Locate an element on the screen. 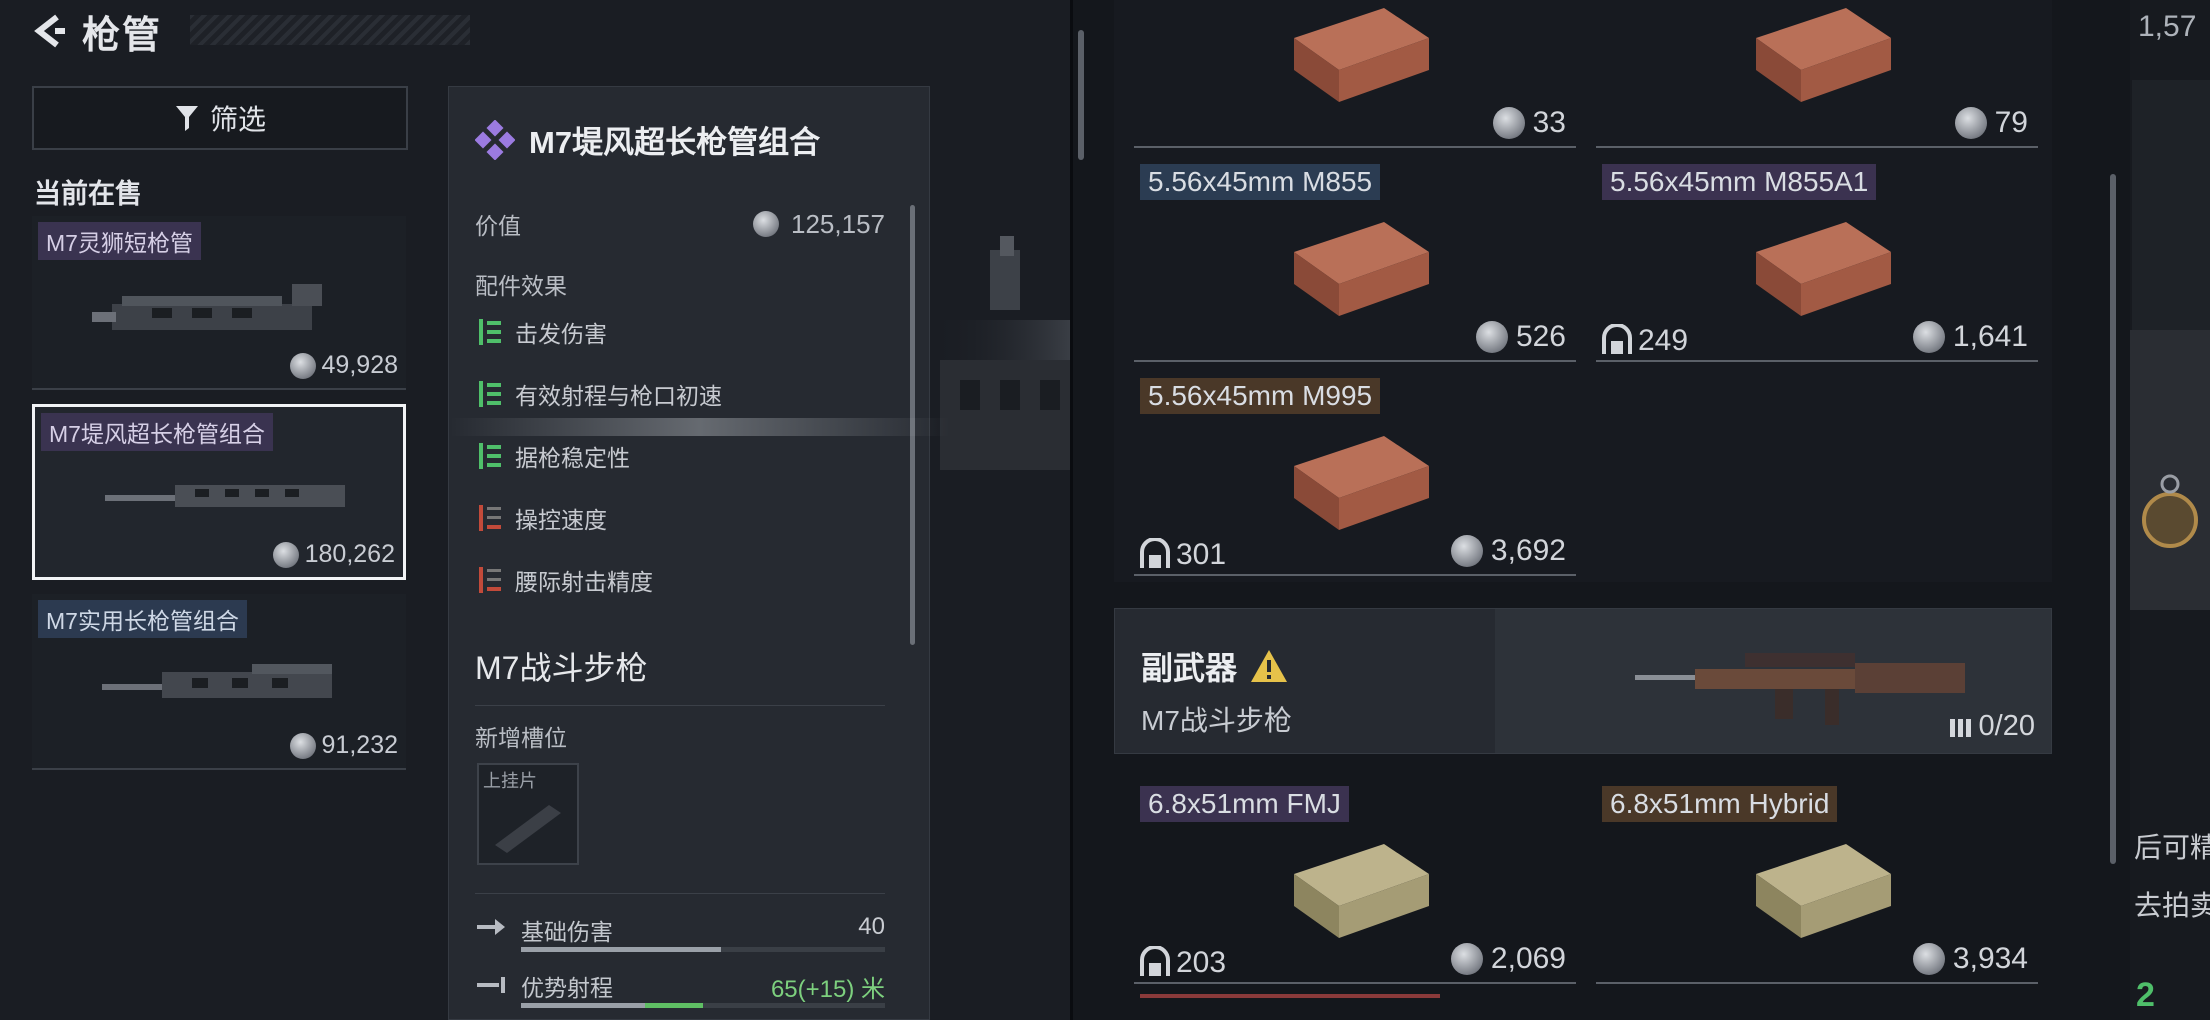  item-name-tag: M7实用长枪管组合 is located at coordinates (142, 619).